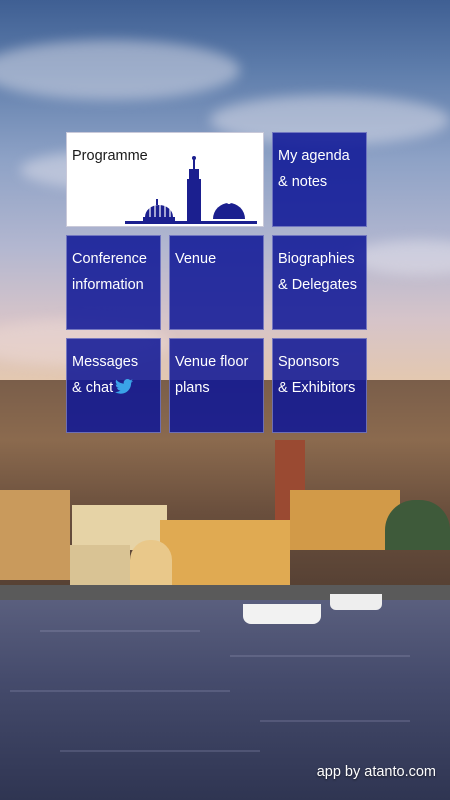  I want to click on tile-label: Venue floor plans, so click(212, 375).